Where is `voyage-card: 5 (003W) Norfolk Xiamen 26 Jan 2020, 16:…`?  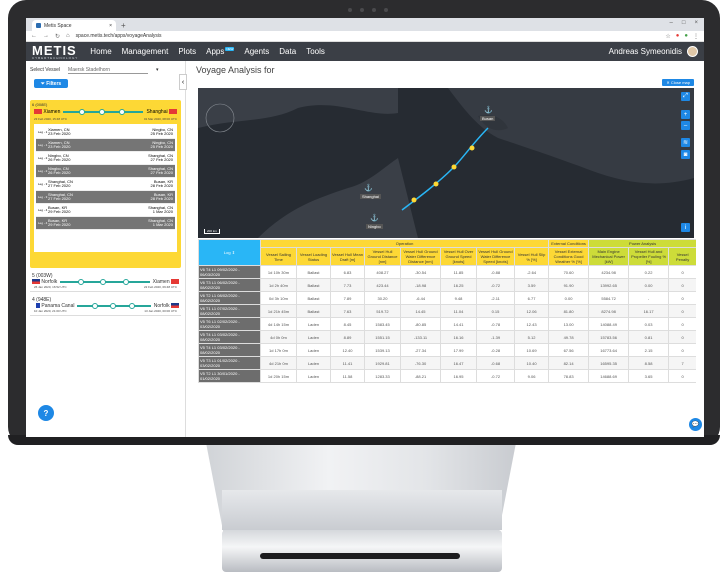 voyage-card: 5 (003W) Norfolk Xiamen 26 Jan 2020, 16:… is located at coordinates (105, 281).